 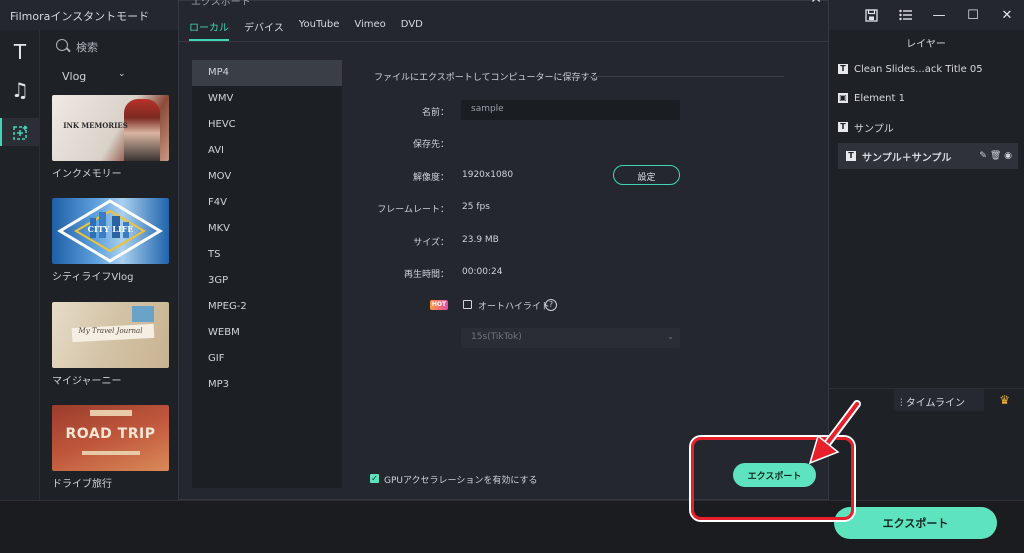 I want to click on annotation-arrow, so click(x=834, y=432).